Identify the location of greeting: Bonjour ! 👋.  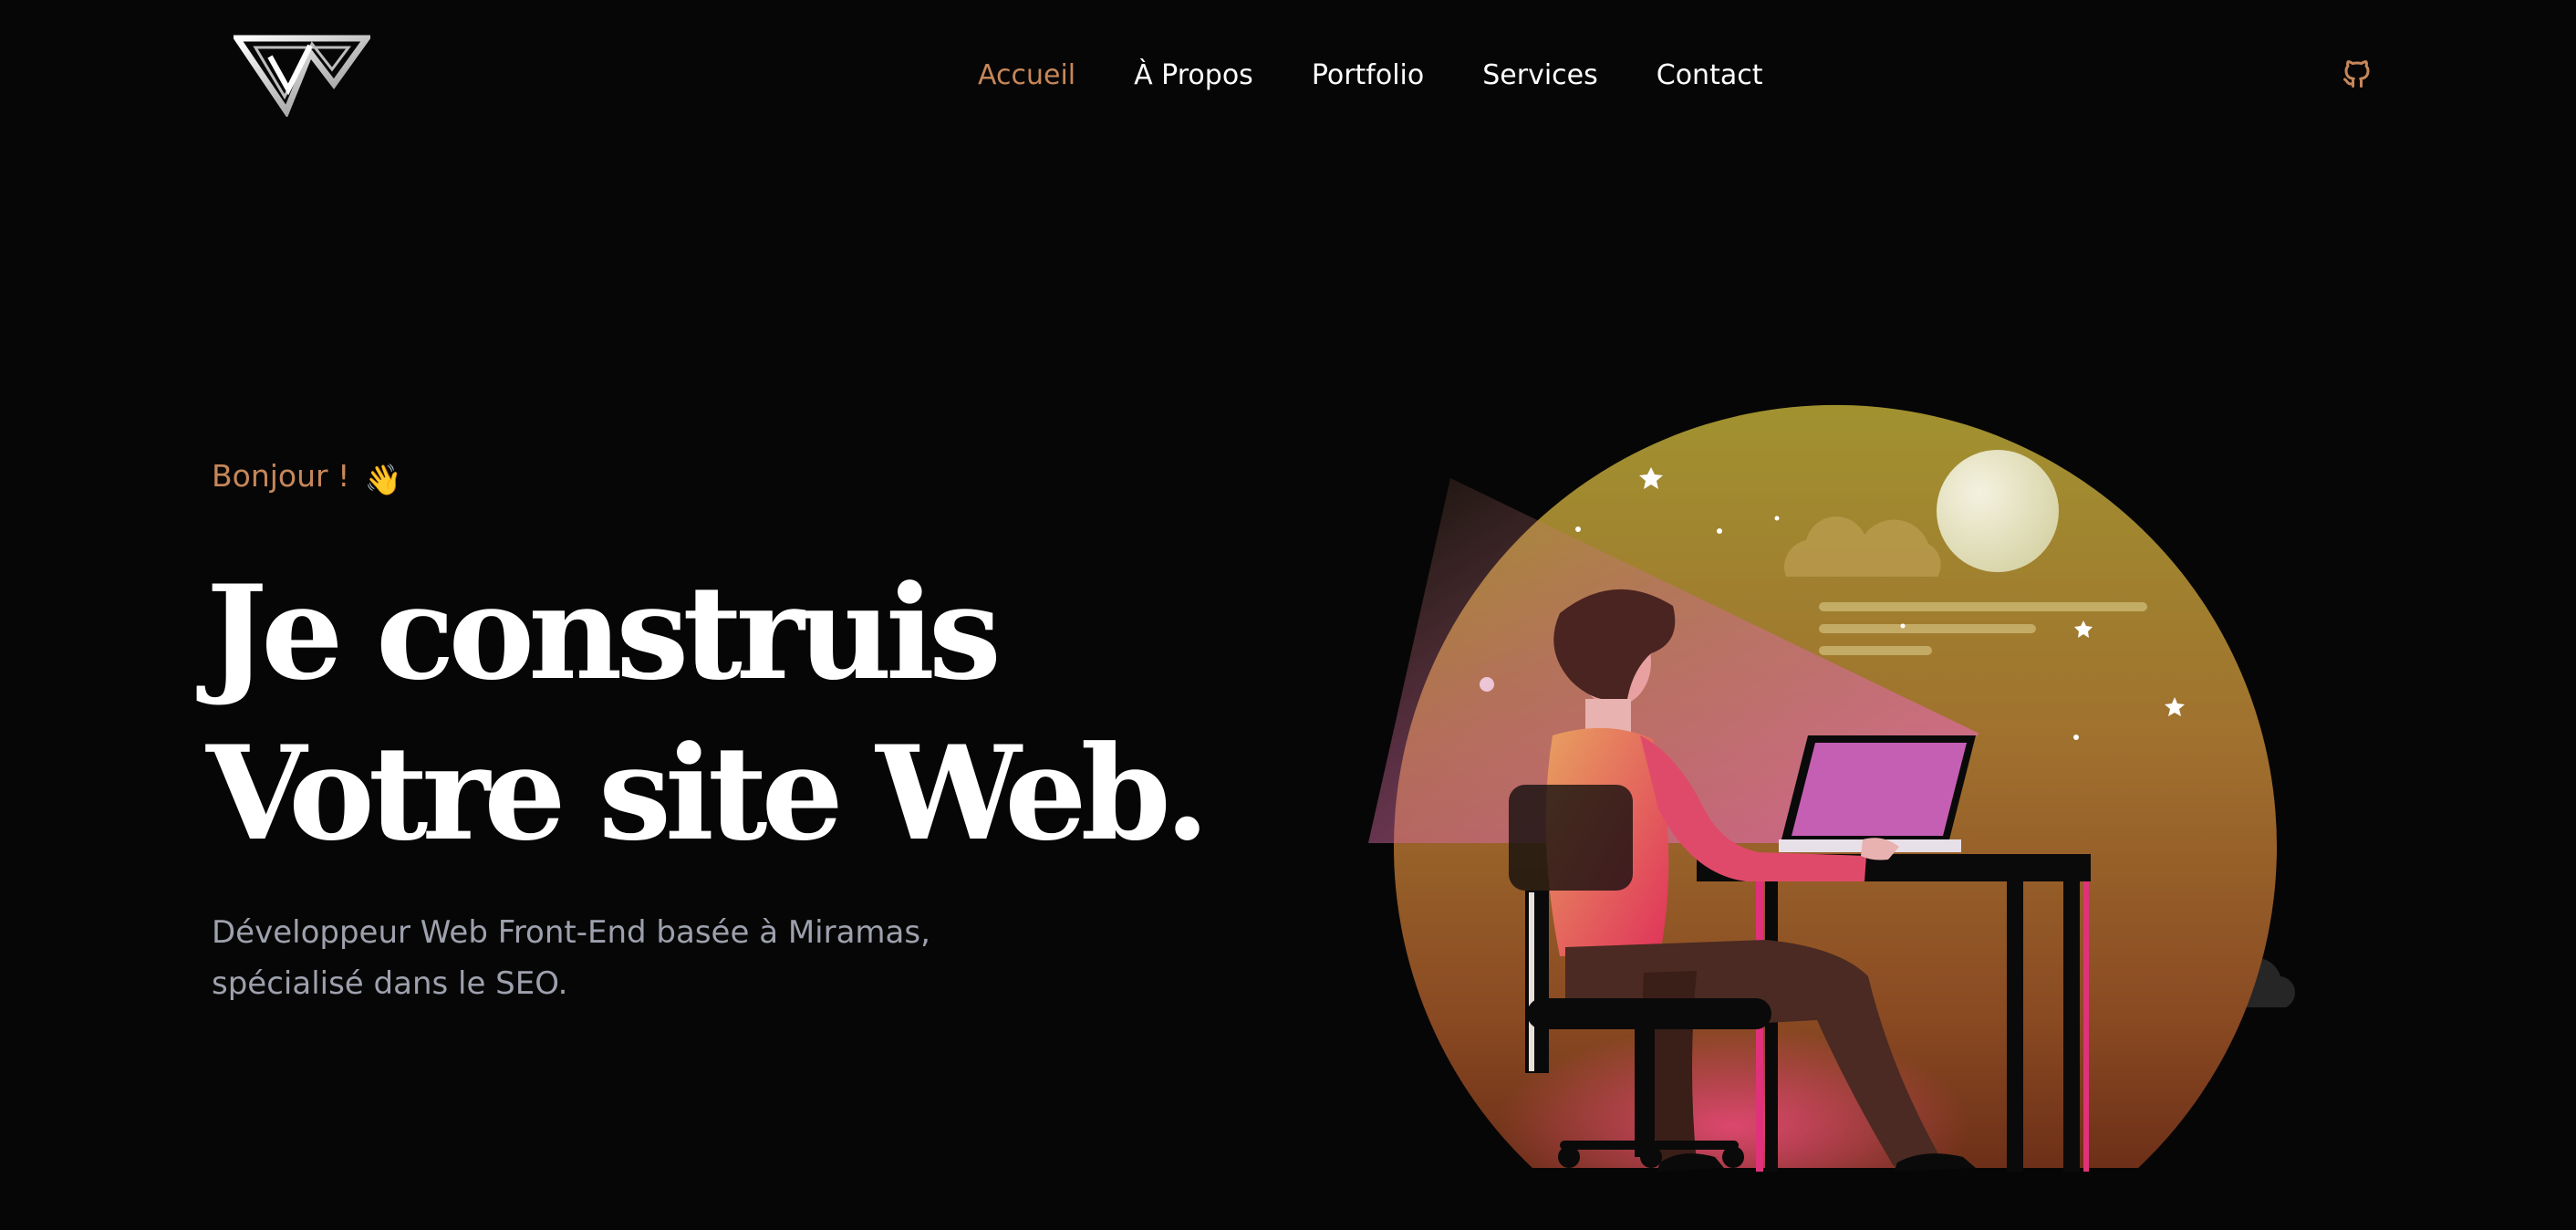
(307, 478).